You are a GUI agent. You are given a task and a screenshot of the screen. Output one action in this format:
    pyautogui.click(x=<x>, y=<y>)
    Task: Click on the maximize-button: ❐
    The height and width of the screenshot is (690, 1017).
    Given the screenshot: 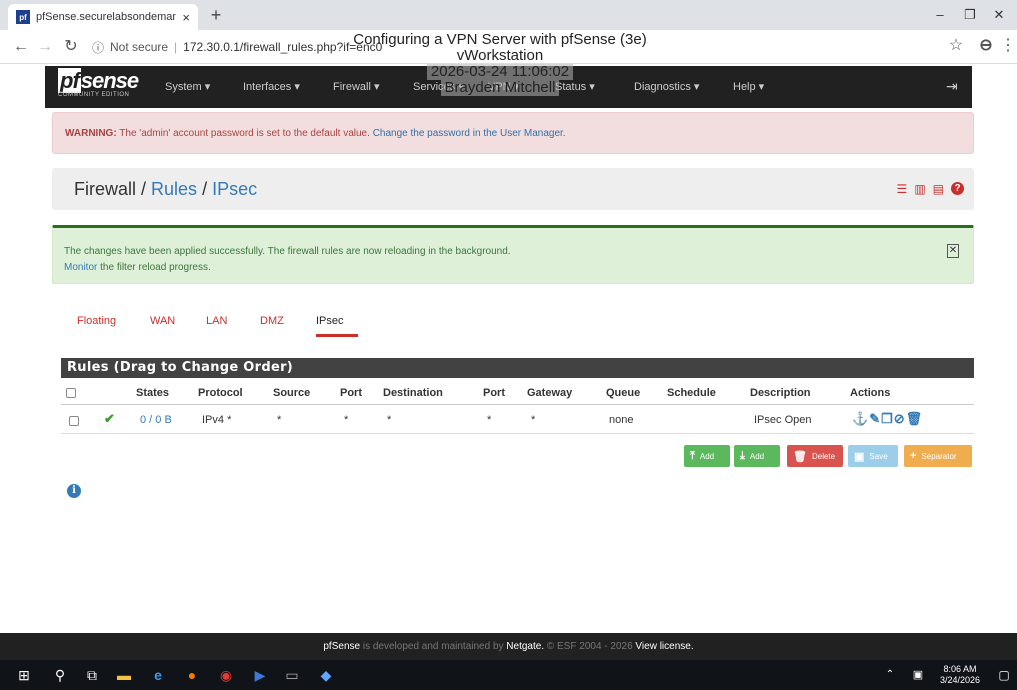 What is the action you would take?
    pyautogui.click(x=970, y=15)
    